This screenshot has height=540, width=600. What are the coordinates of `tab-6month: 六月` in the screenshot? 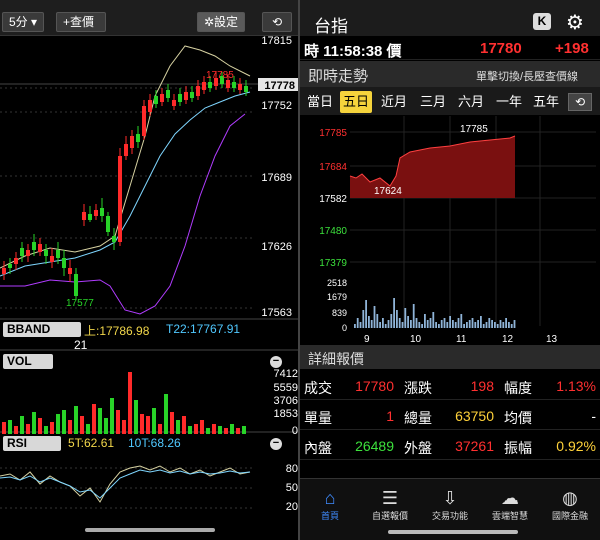 It's located at (471, 102).